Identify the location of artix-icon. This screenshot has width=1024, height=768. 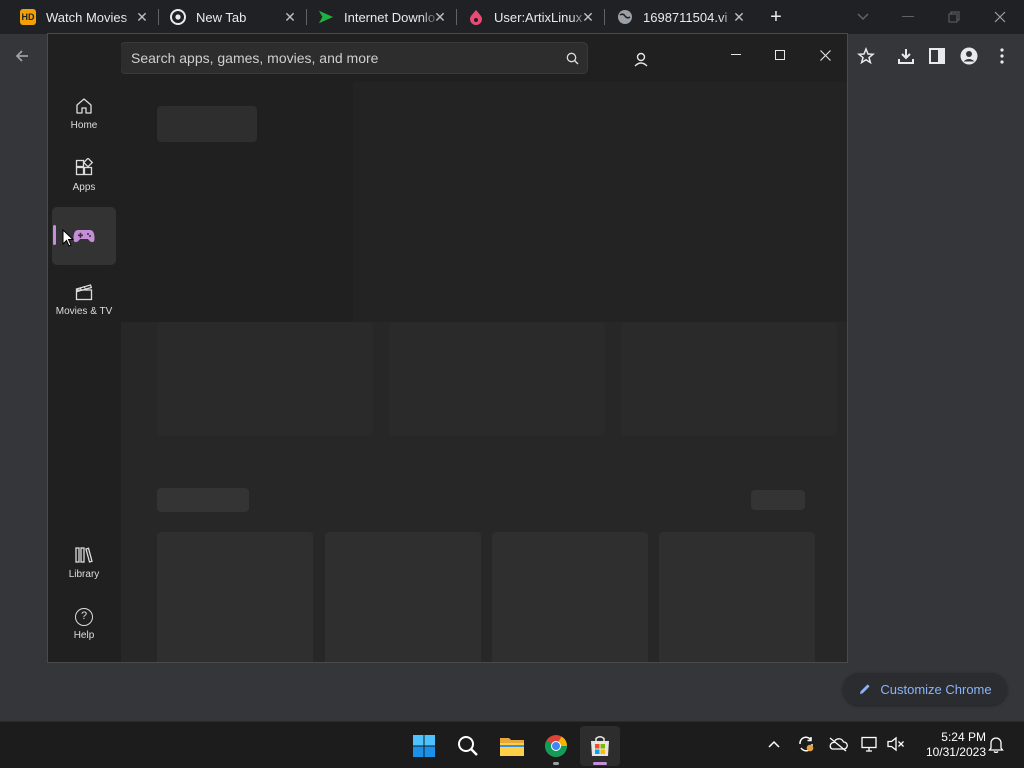
(476, 17).